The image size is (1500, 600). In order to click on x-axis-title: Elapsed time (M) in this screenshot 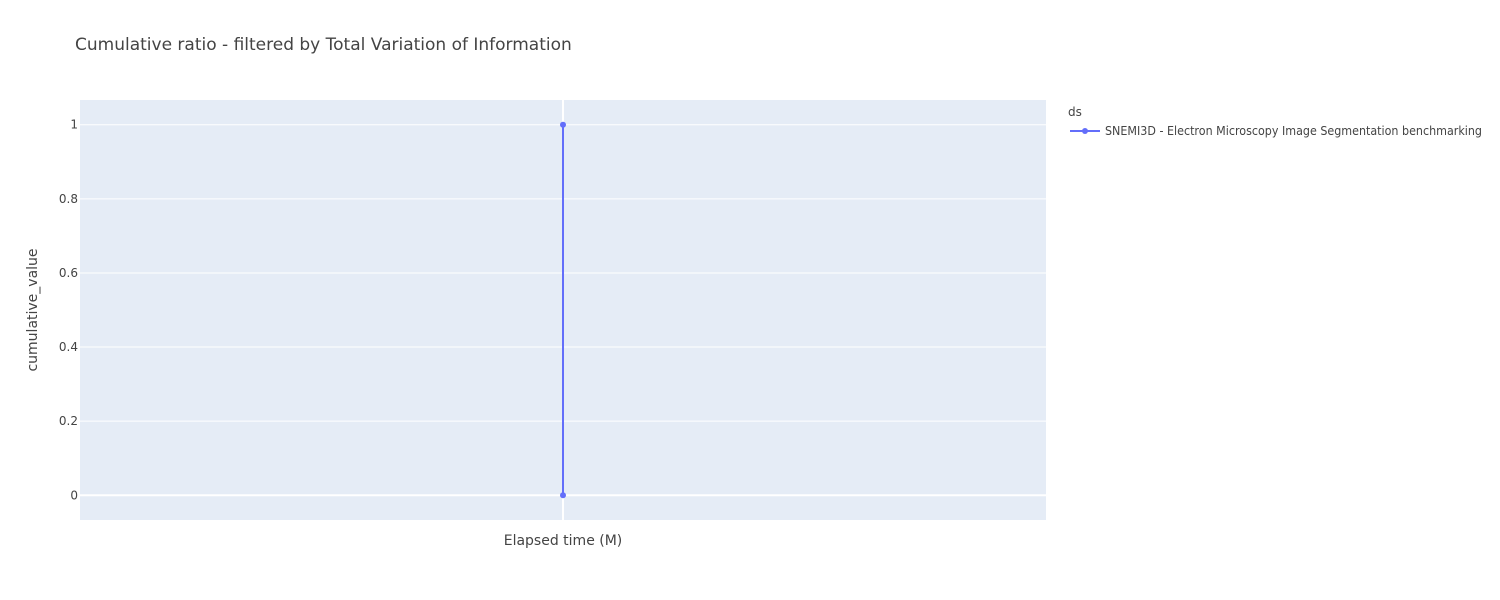, I will do `click(563, 541)`.